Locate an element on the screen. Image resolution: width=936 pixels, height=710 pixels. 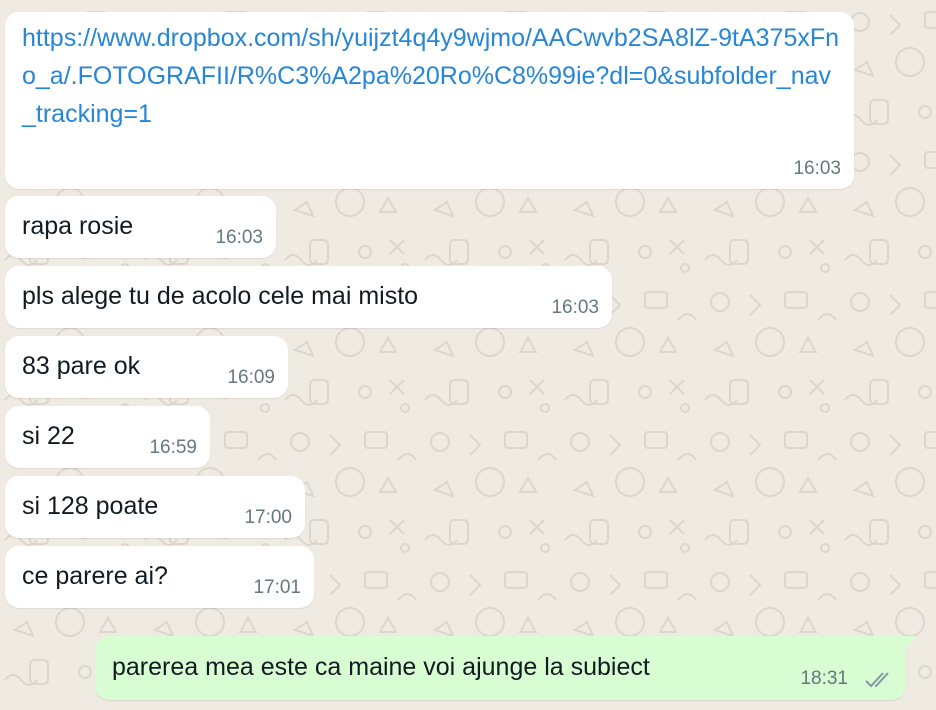
message-text: pls alege tu de acolo cele mai misto is located at coordinates (220, 296).